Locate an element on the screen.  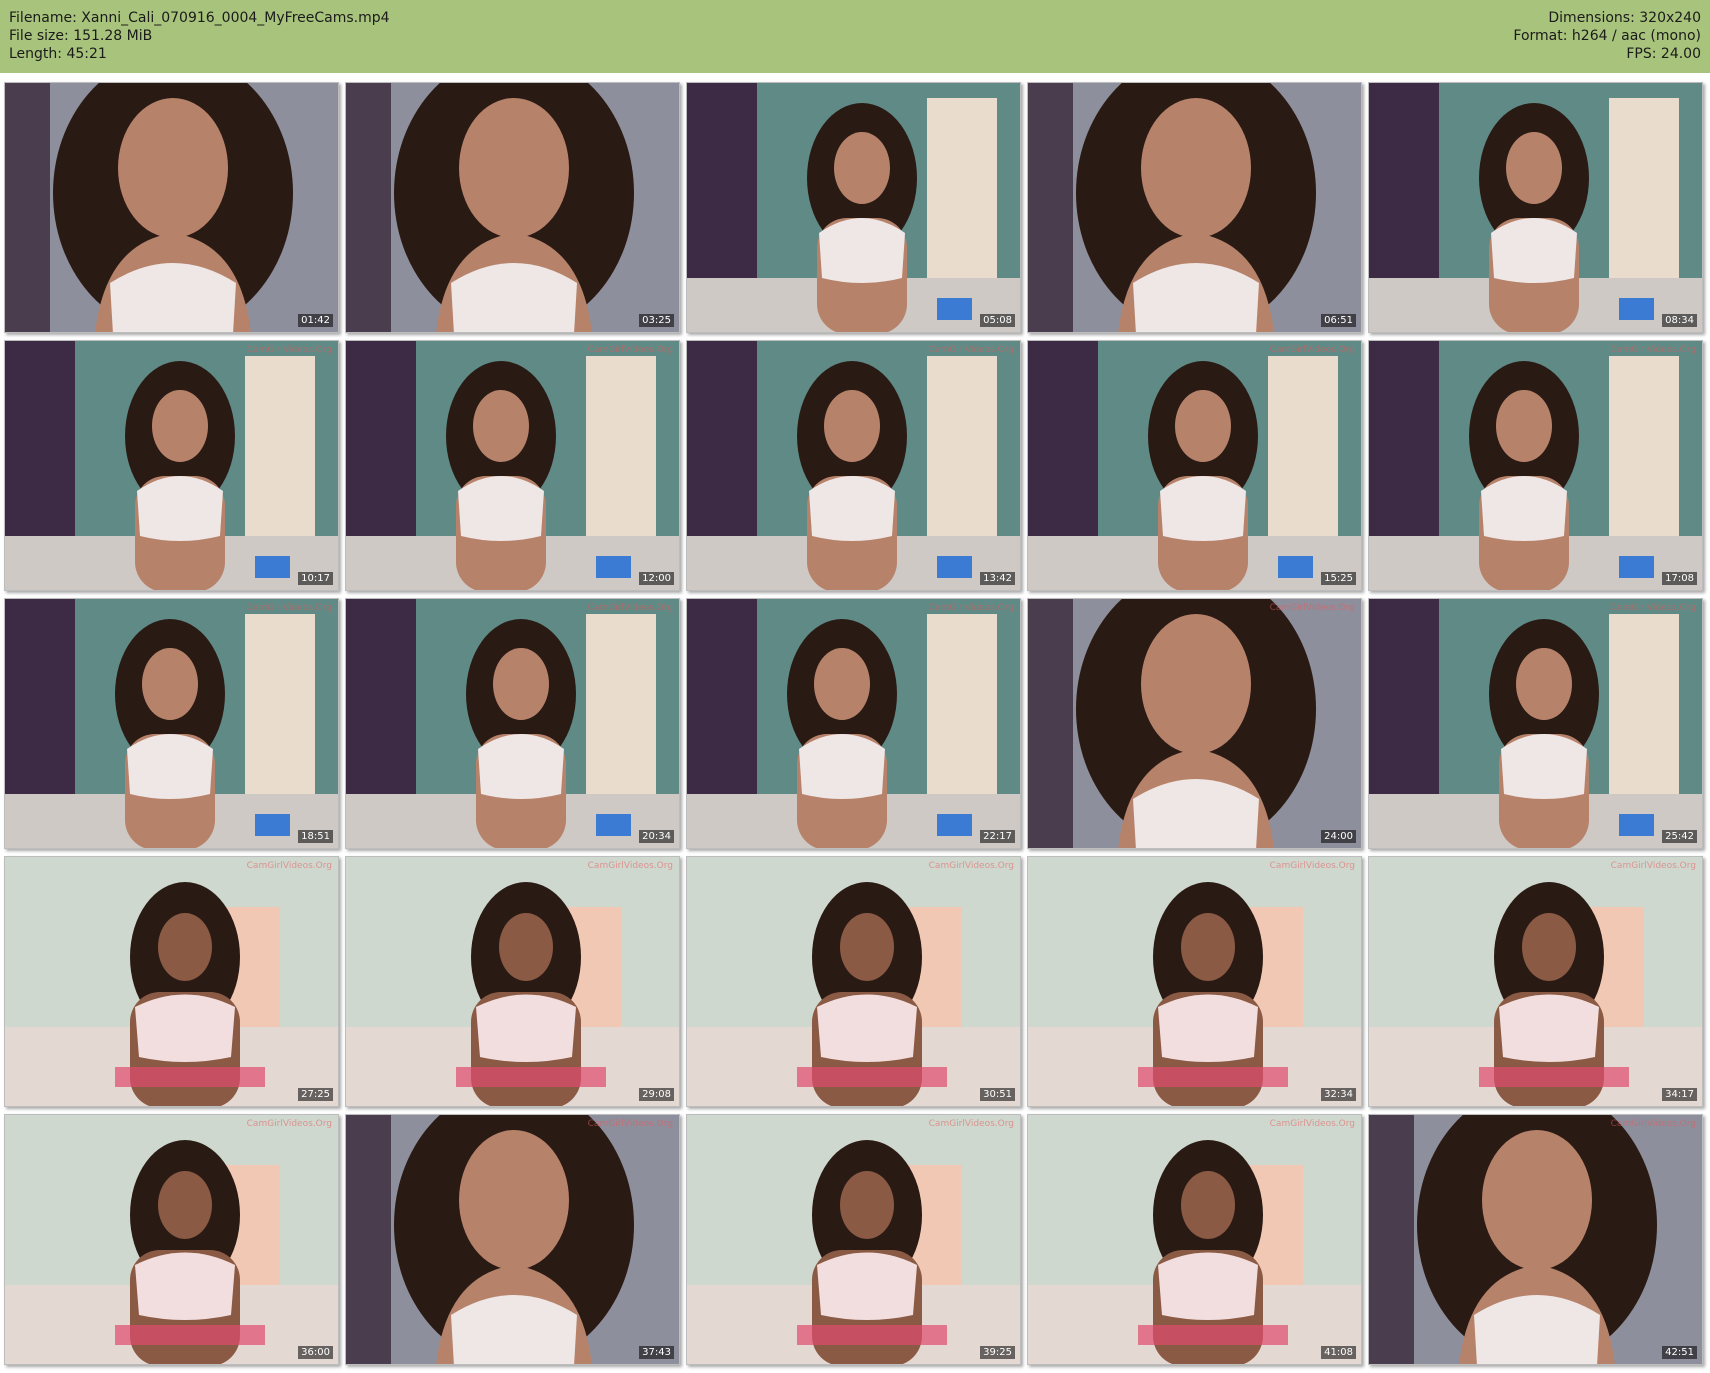
video-thumbnail: CamGirlVideos.Org 36:00 is located at coordinates (171, 1239).